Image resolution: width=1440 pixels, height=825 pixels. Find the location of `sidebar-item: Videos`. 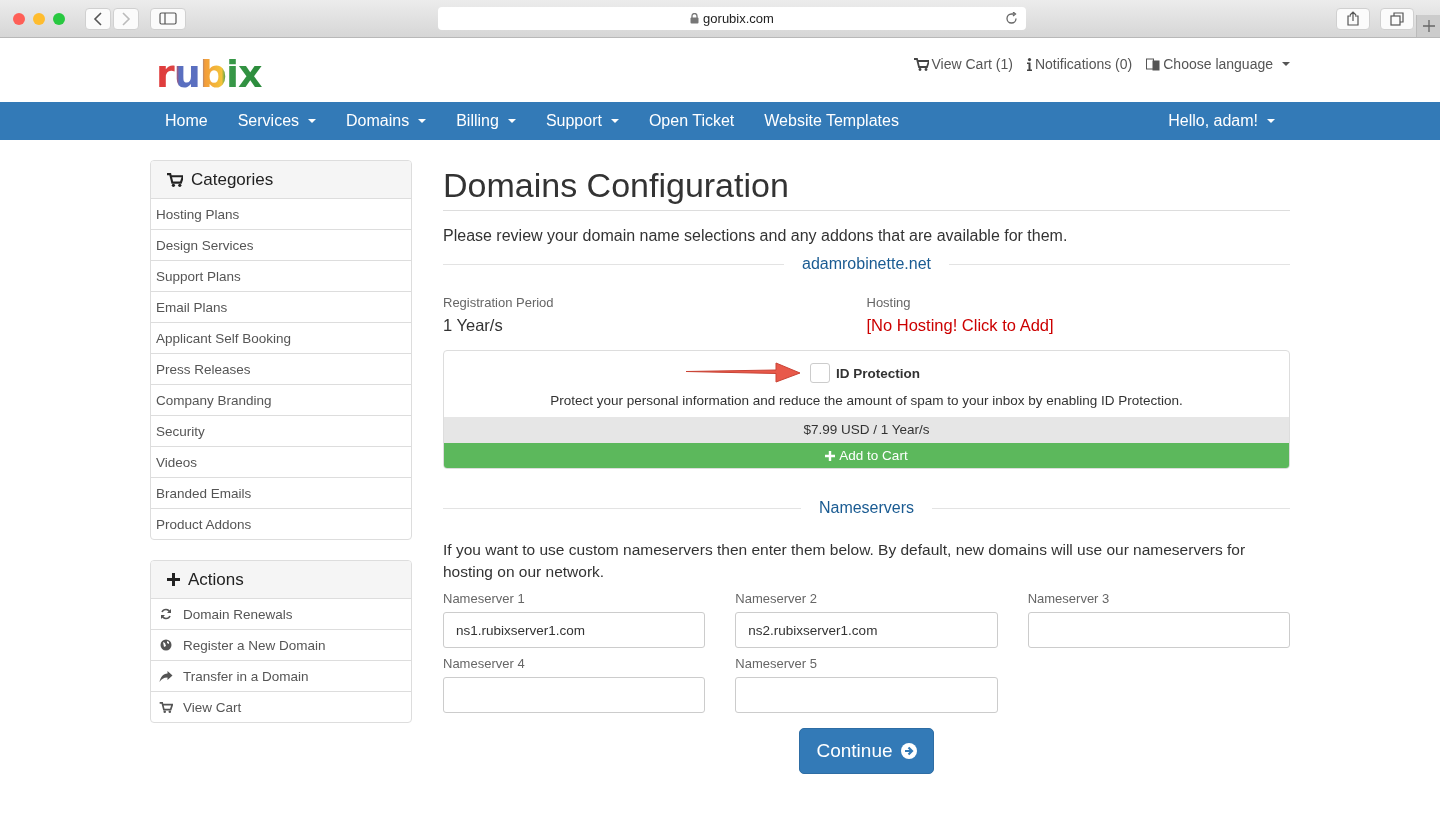

sidebar-item: Videos is located at coordinates (281, 461).